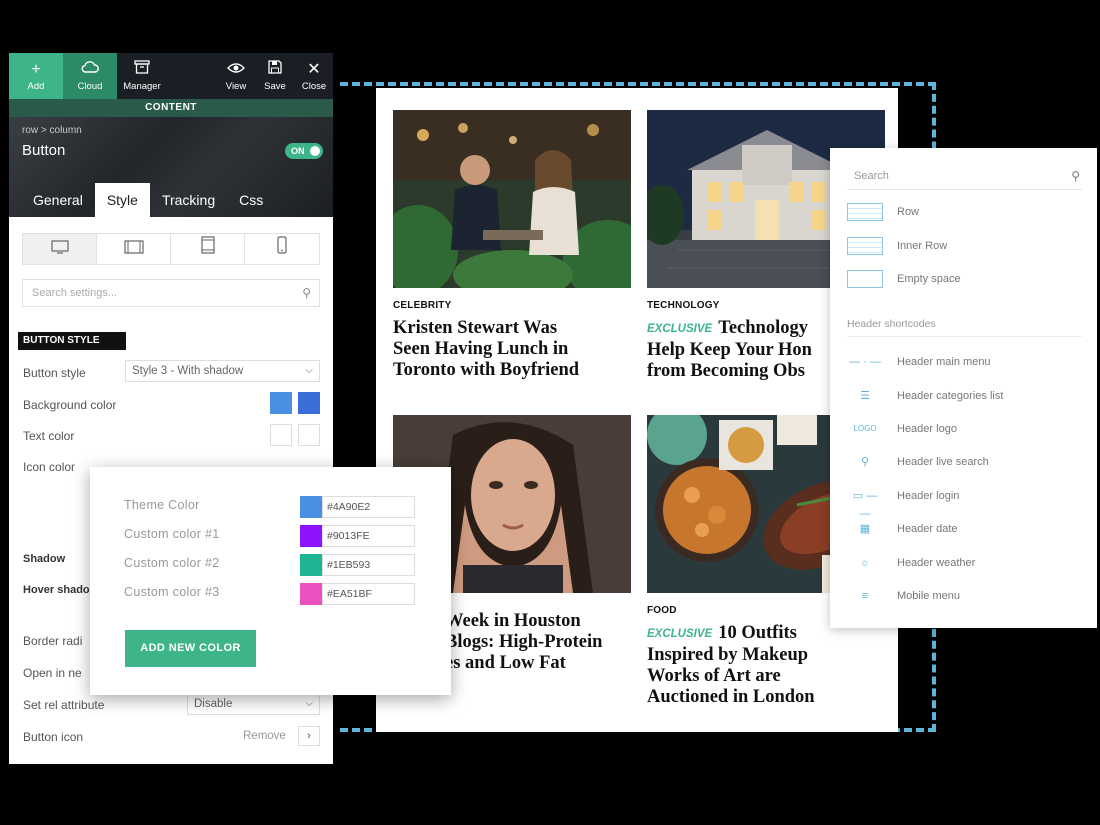 This screenshot has height=825, width=1100. Describe the element at coordinates (72, 341) in the screenshot. I see `section-label: BUTTON STYLE` at that location.